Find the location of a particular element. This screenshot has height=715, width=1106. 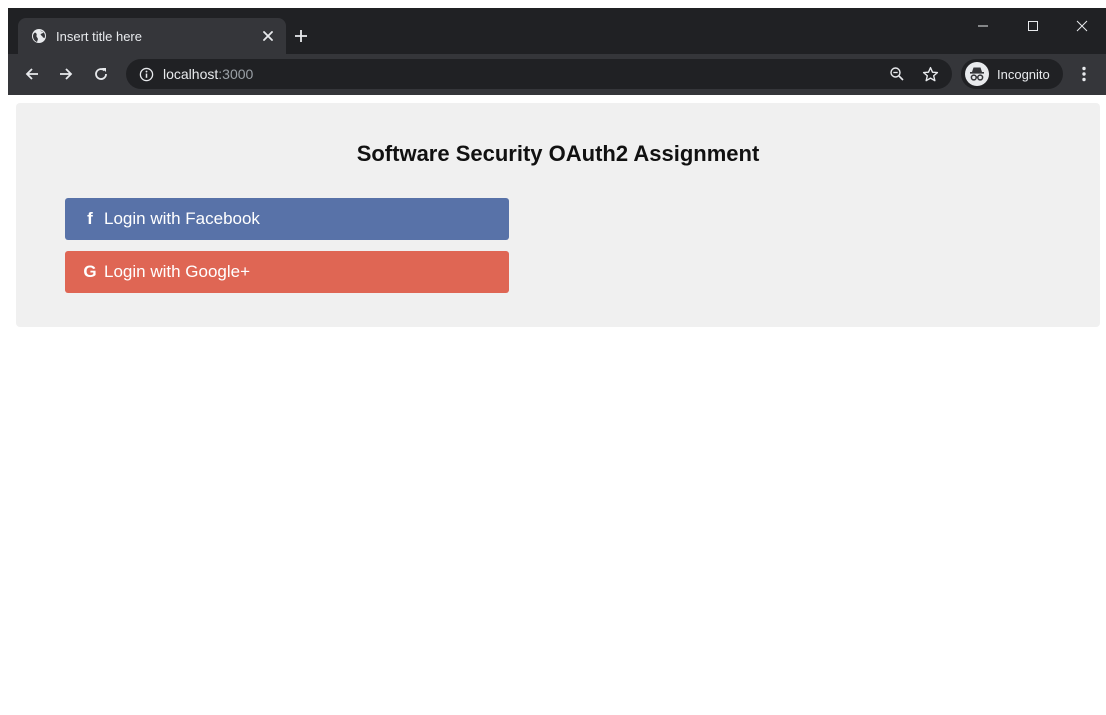

reload-button is located at coordinates (101, 74).